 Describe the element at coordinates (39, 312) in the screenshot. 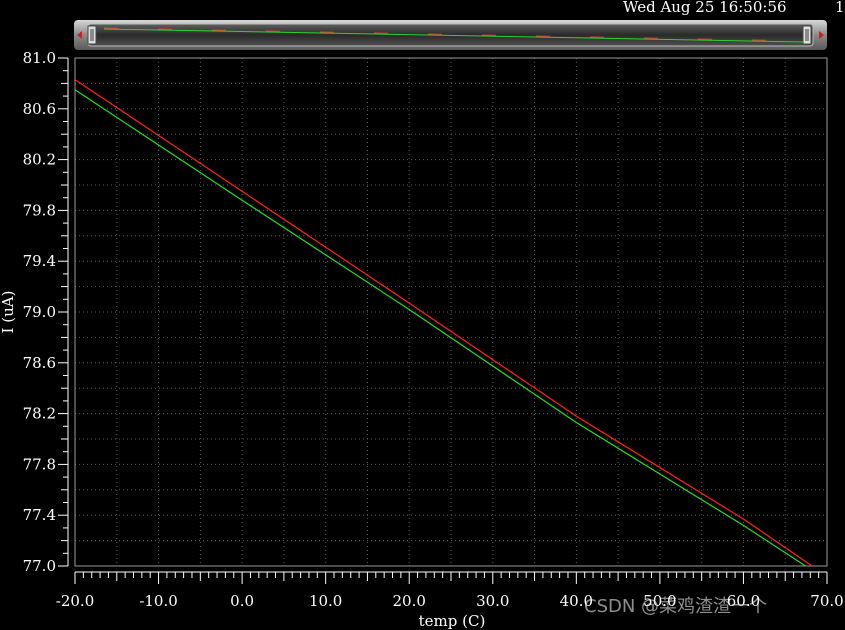

I see `y-tick-label: 79.0` at that location.